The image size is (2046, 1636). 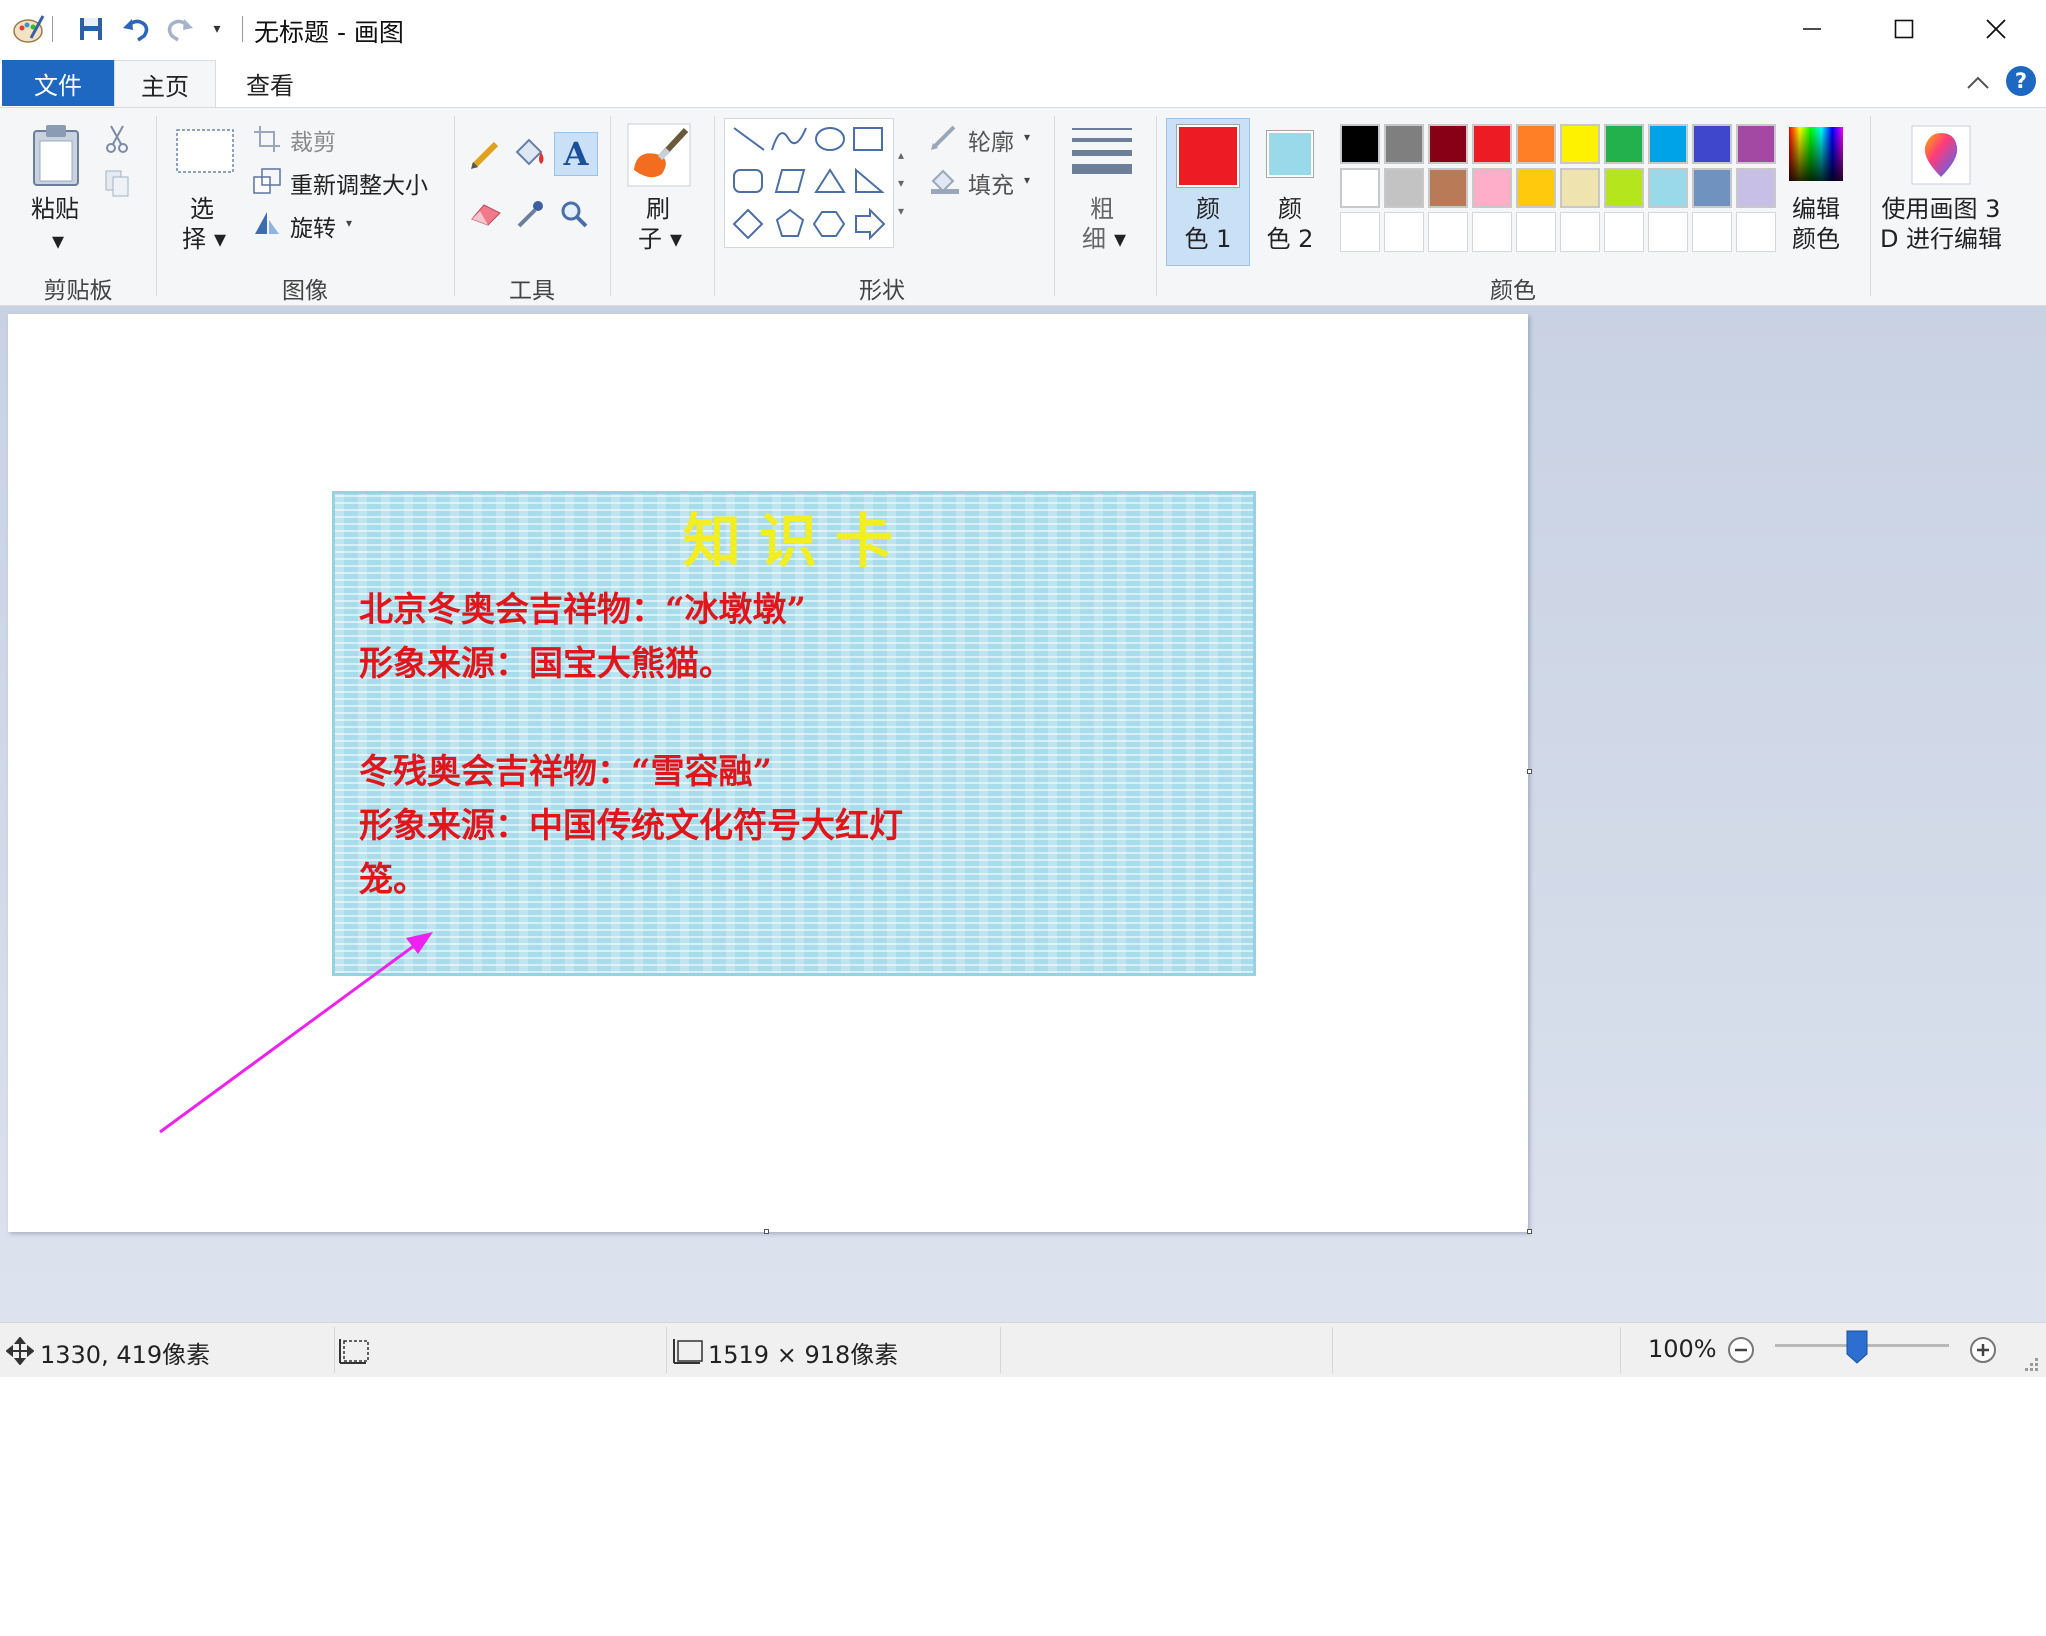 I want to click on customize-quick-access-dropdown: ▾, so click(x=217, y=29).